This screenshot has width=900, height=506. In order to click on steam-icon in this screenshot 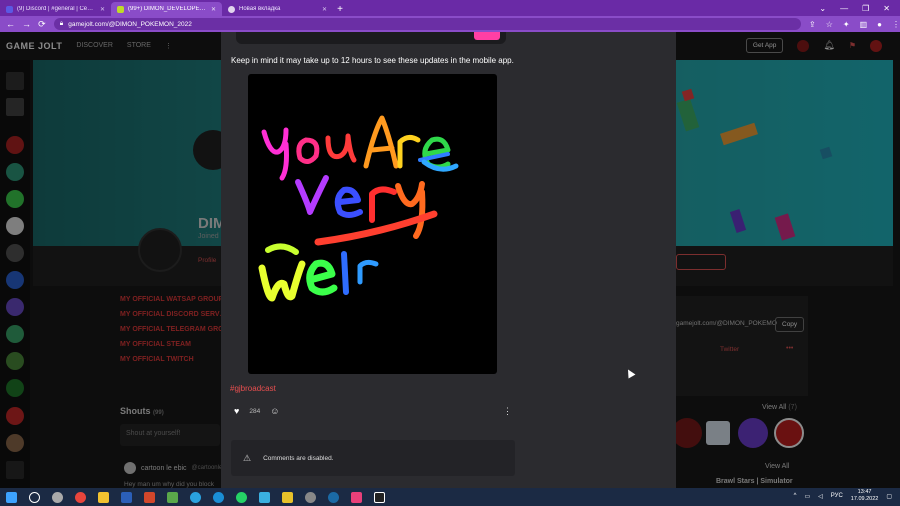, I will do `click(333, 497)`.